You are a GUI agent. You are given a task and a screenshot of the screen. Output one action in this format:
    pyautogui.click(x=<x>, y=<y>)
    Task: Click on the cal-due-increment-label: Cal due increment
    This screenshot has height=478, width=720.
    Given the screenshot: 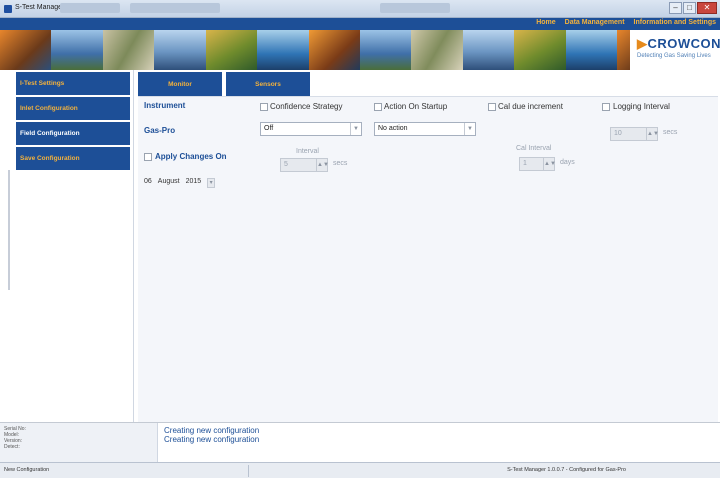 What is the action you would take?
    pyautogui.click(x=530, y=106)
    